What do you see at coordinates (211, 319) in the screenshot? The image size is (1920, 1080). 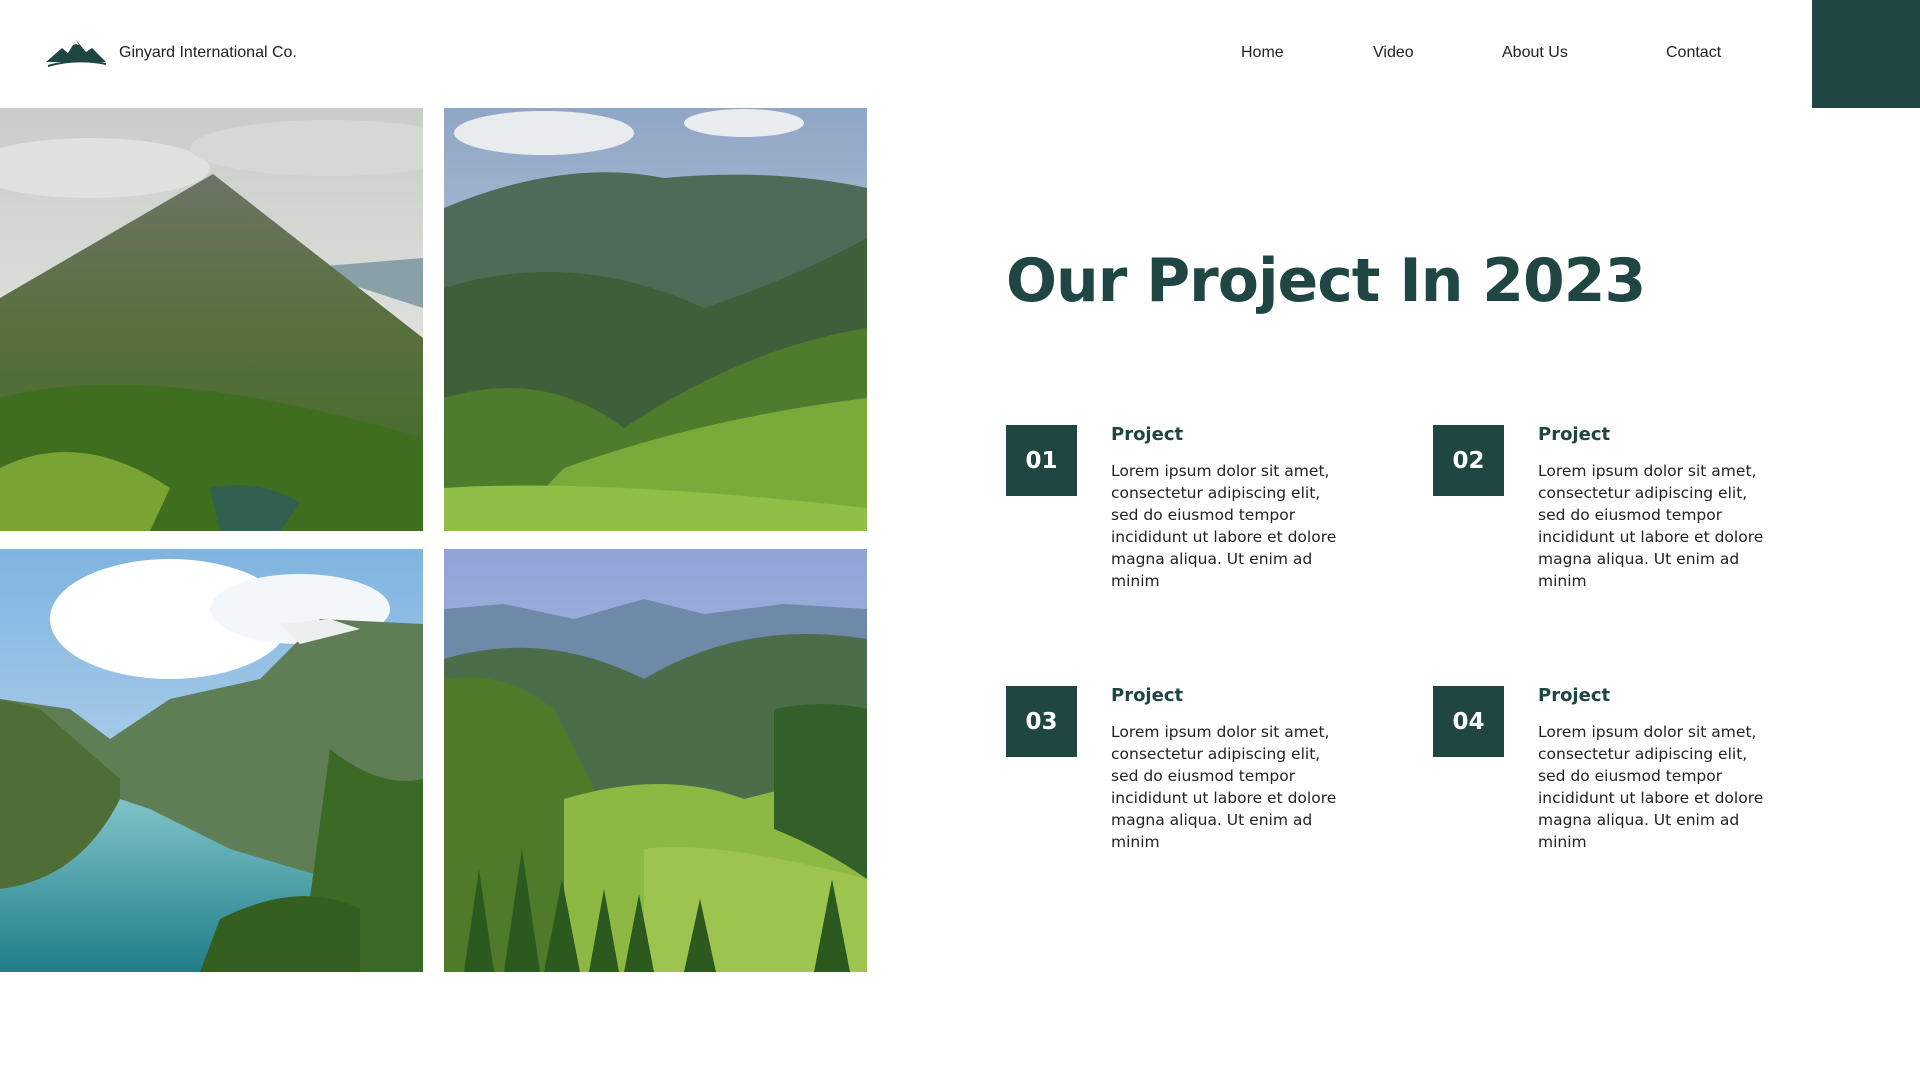 I see `mountain-peak-photo` at bounding box center [211, 319].